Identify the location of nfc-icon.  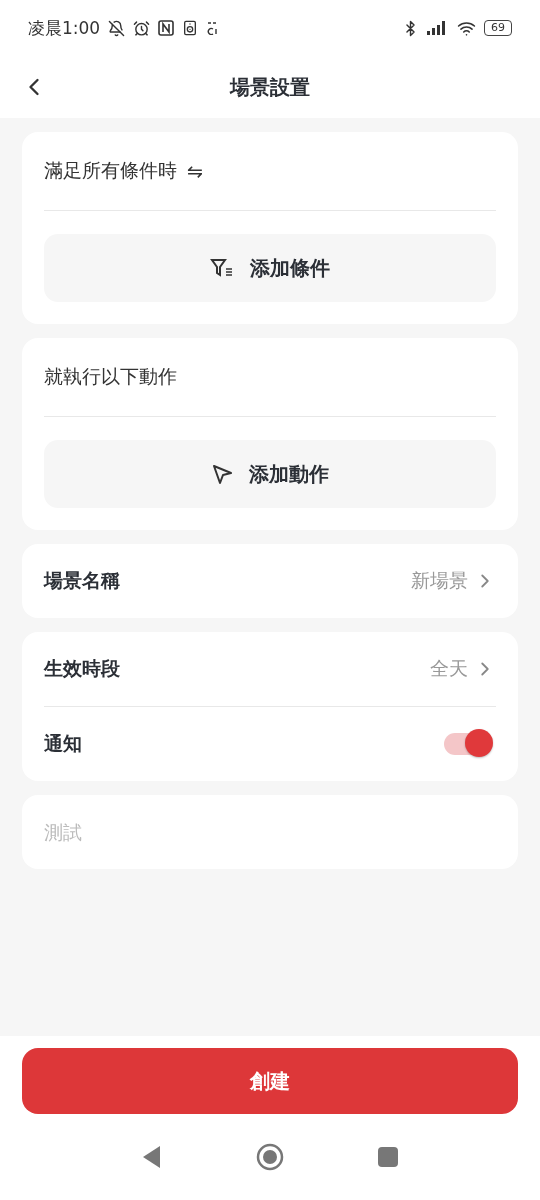
(166, 28).